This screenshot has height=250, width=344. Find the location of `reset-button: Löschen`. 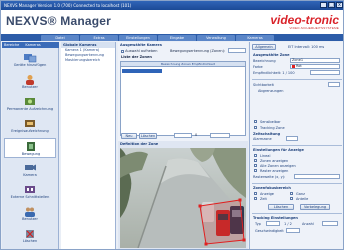

reset-button: Löschen is located at coordinates (281, 207).